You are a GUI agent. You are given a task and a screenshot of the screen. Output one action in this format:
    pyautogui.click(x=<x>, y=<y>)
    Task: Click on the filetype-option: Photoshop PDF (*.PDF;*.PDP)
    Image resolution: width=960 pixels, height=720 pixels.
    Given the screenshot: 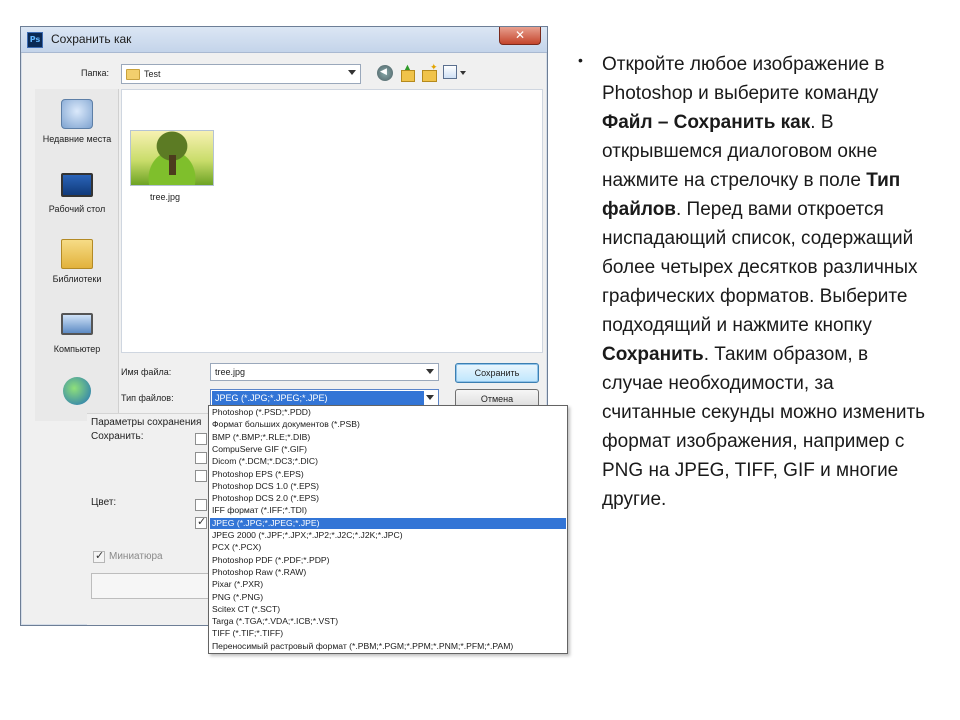 What is the action you would take?
    pyautogui.click(x=388, y=561)
    